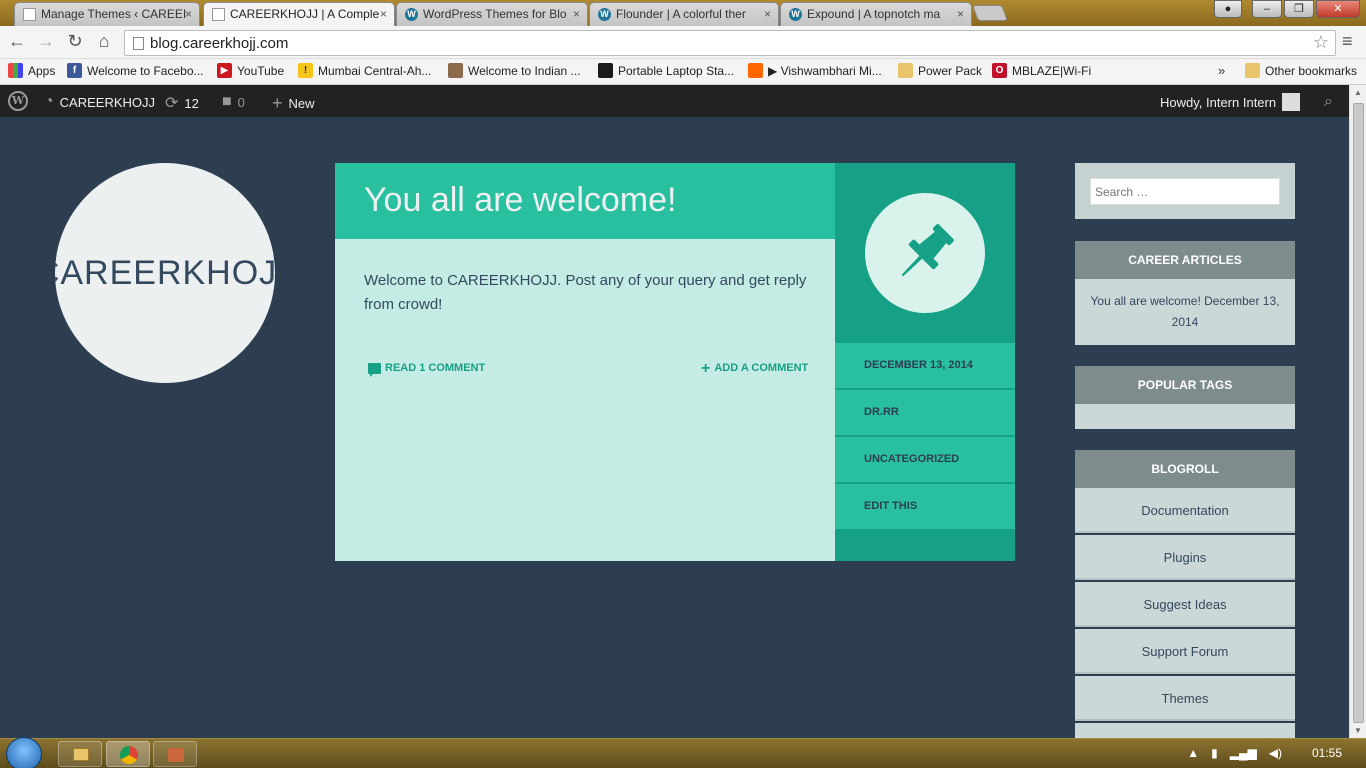 The width and height of the screenshot is (1366, 768). Describe the element at coordinates (1301, 70) in the screenshot. I see `other-bookmarks: Other bookmarks` at that location.